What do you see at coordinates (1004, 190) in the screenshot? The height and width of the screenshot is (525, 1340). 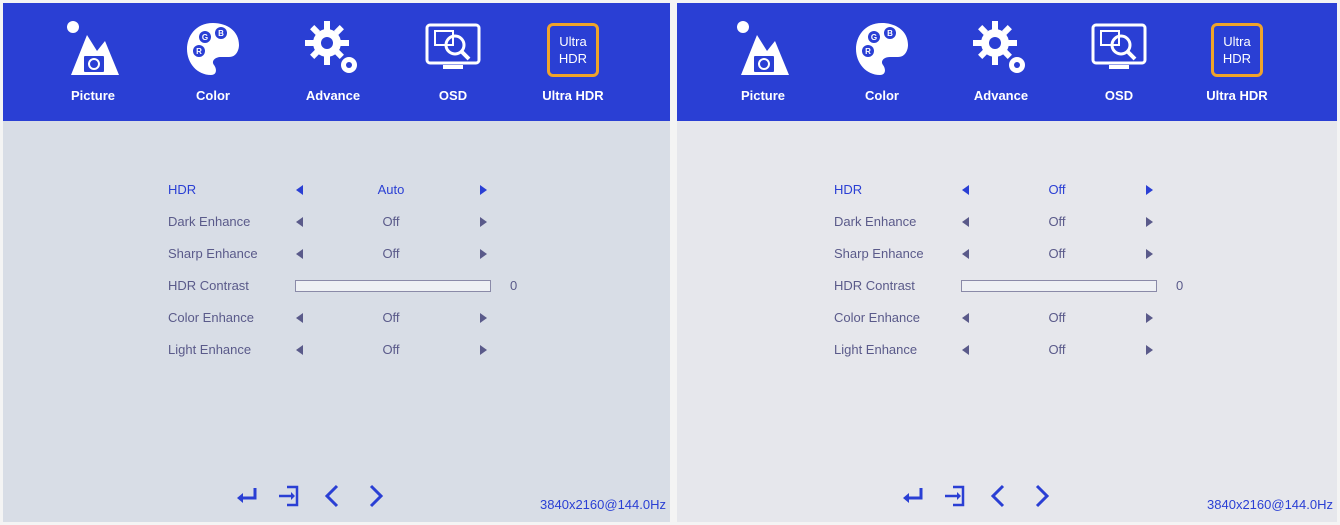 I see `menu-row-hdr: HDR Off` at bounding box center [1004, 190].